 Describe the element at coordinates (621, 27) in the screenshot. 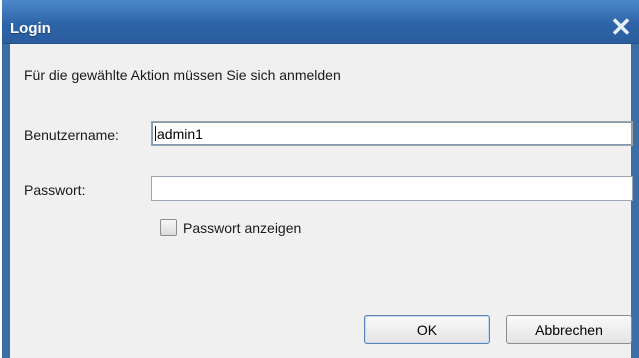

I see `close-icon: ✕` at that location.